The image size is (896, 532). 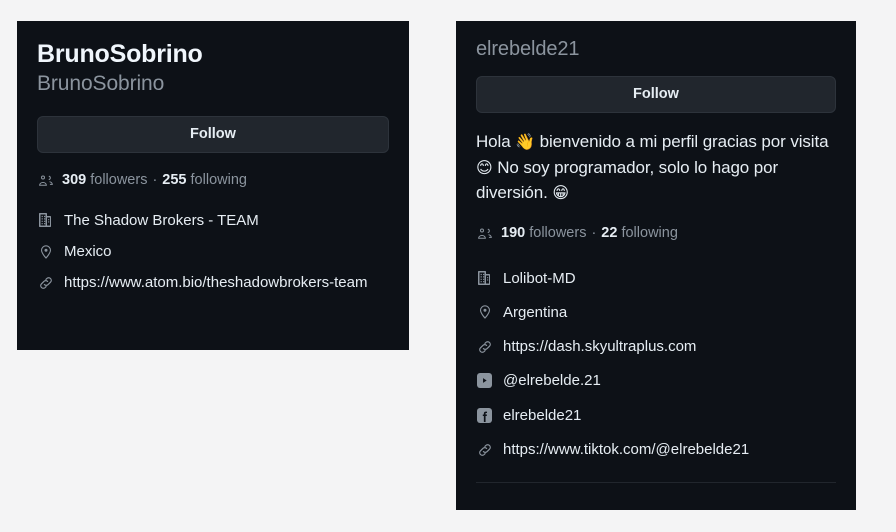 I want to click on bio-text-1: Hola, so click(x=496, y=141).